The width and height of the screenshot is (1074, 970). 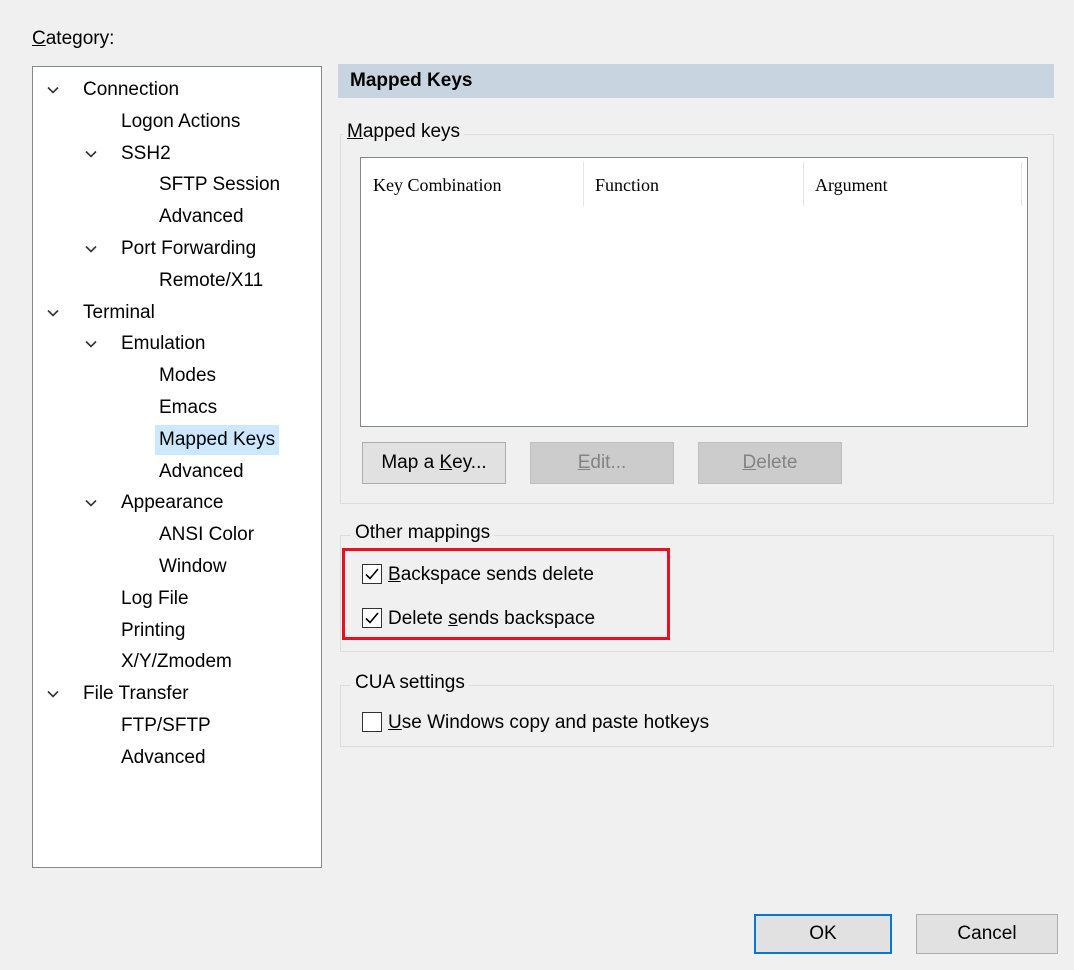 I want to click on tree-item: Terminal, so click(x=177, y=313).